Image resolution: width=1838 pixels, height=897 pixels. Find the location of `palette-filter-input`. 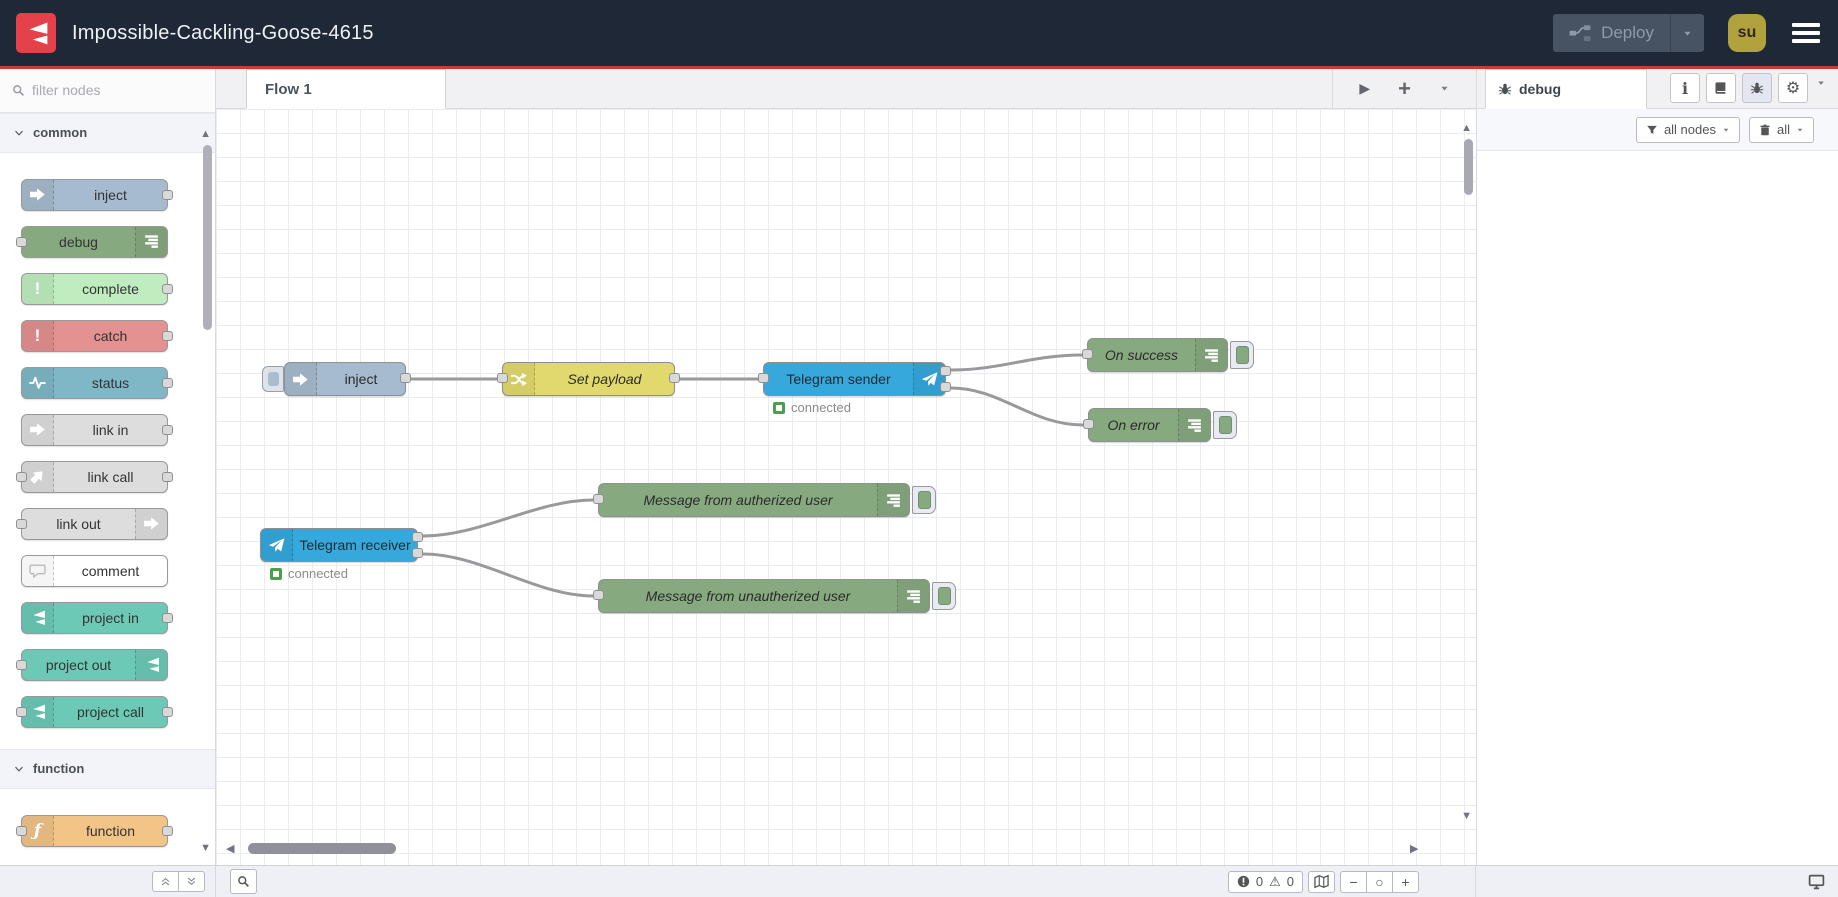

palette-filter-input is located at coordinates (117, 90).